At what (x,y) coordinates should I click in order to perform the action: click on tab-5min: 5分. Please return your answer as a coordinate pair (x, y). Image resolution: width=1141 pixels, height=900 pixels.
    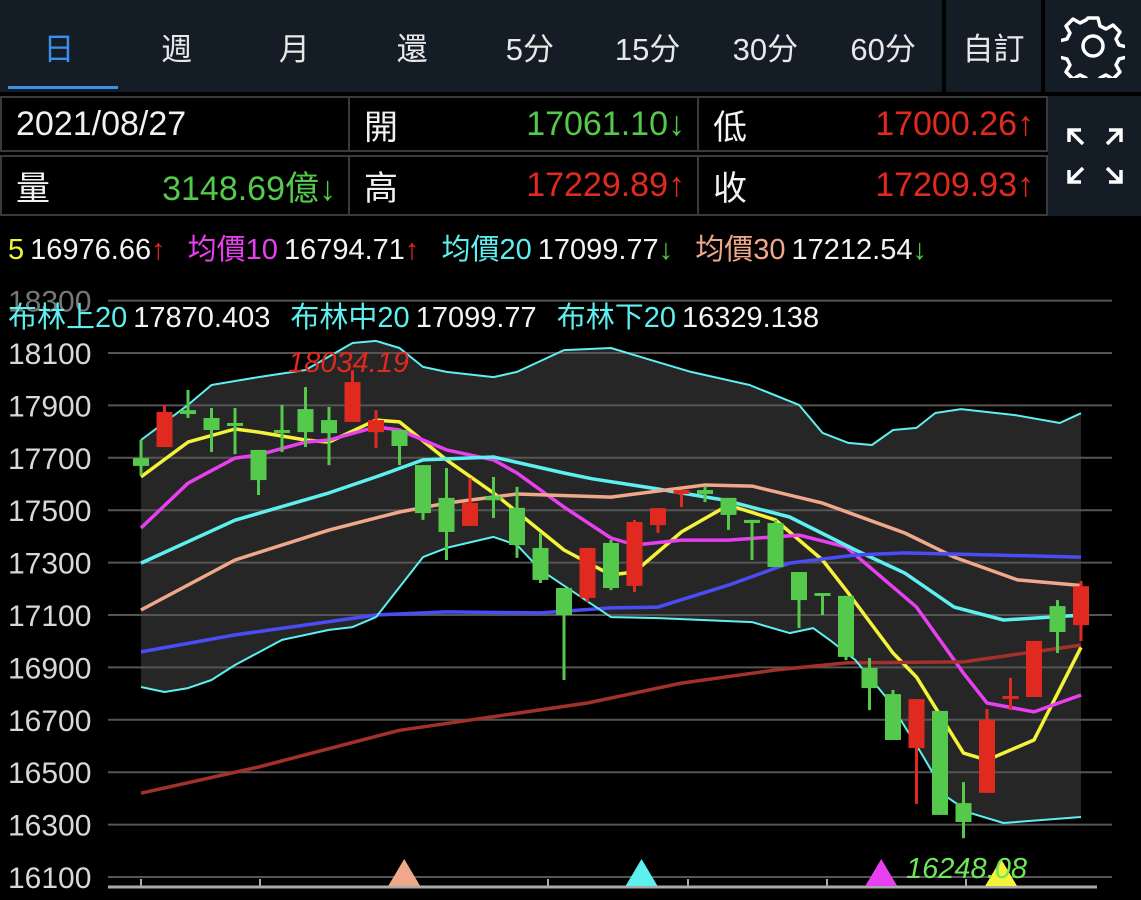
    Looking at the image, I should click on (530, 46).